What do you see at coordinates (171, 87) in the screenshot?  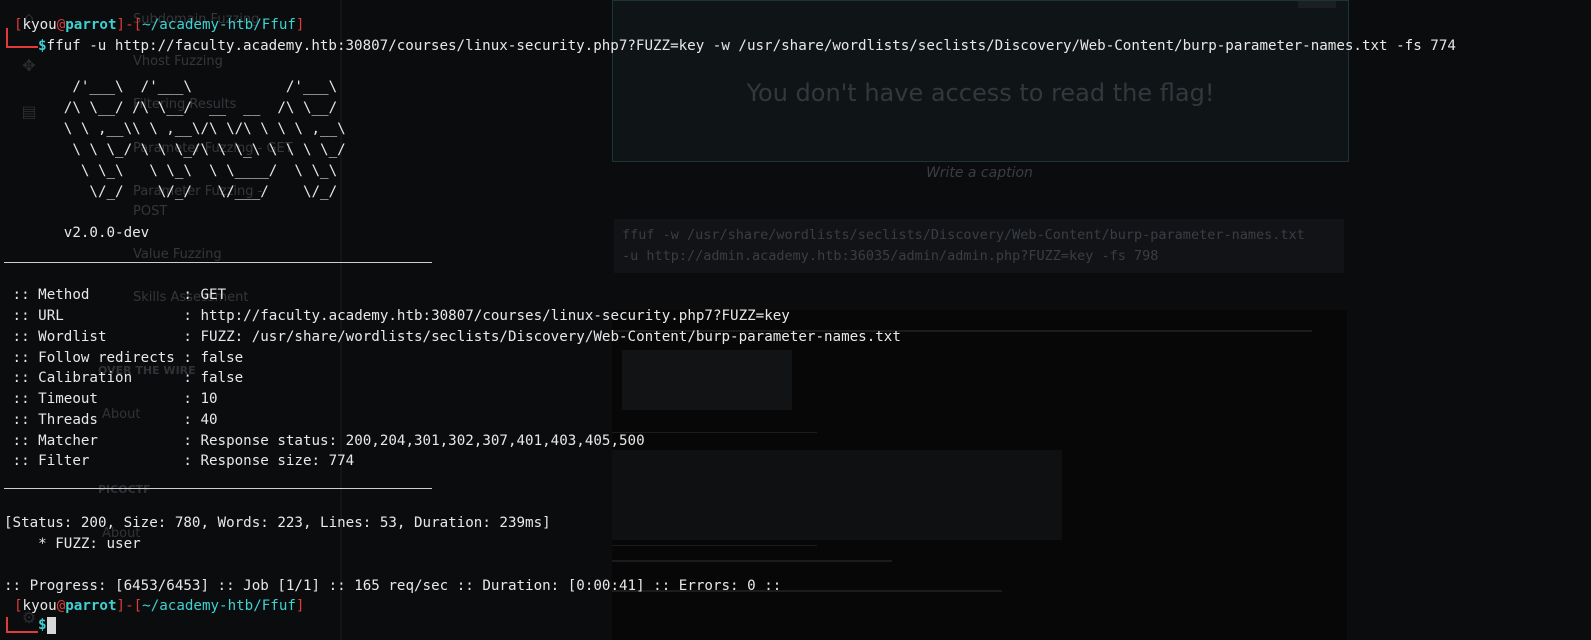 I see `ascii-art-line: /'___\ /'___\ /'___\` at bounding box center [171, 87].